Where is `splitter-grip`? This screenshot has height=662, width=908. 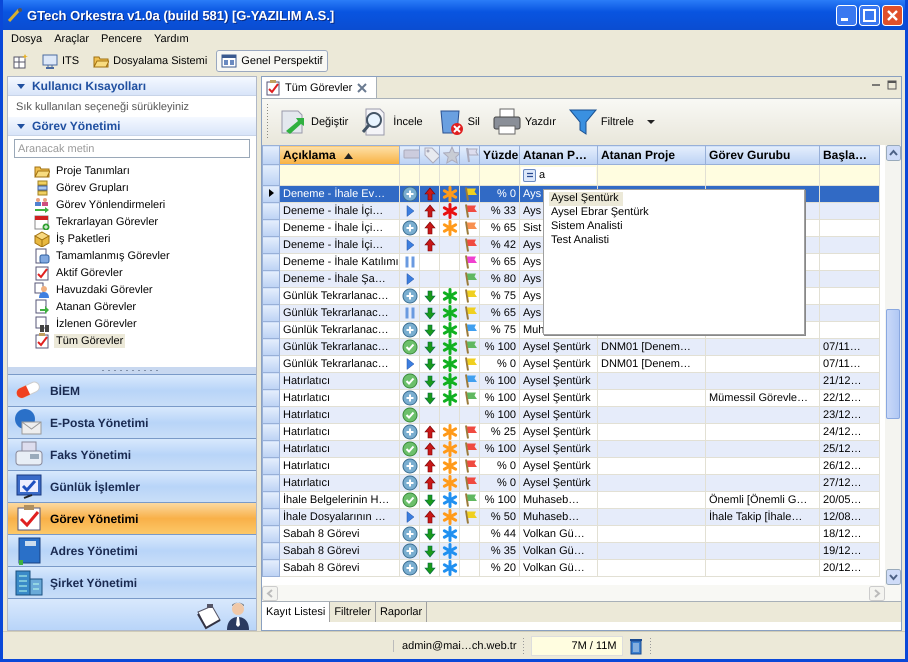
splitter-grip is located at coordinates (132, 370).